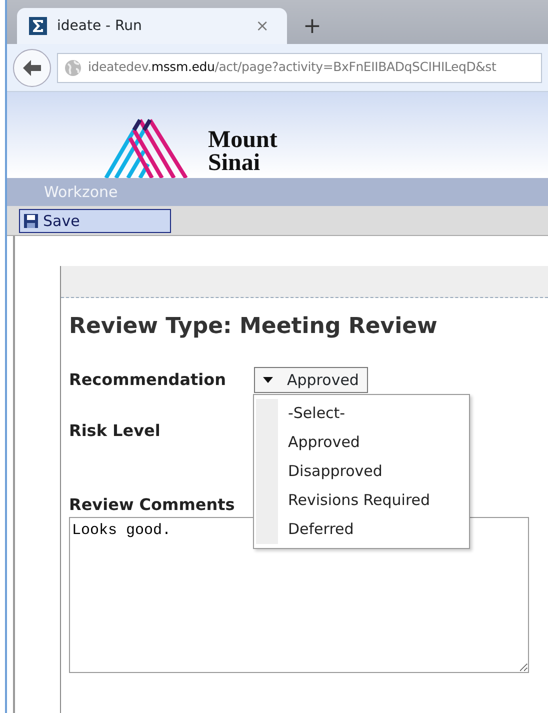 This screenshot has width=548, height=713. I want to click on address-bar: ideatedev.mssm.edu/act/page?activity=BxFnEIIBADqSCIHILeqD&st, so click(299, 67).